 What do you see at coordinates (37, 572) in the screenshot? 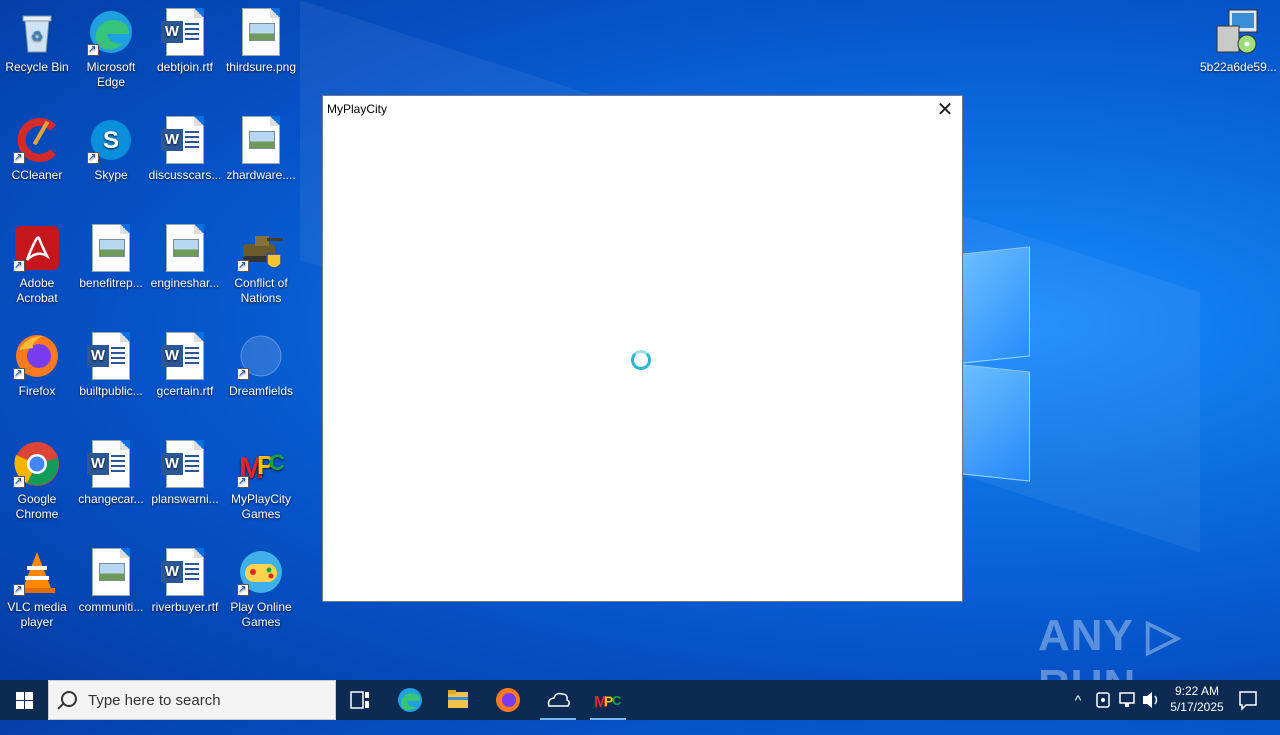
I see `vlc-cone-icon` at bounding box center [37, 572].